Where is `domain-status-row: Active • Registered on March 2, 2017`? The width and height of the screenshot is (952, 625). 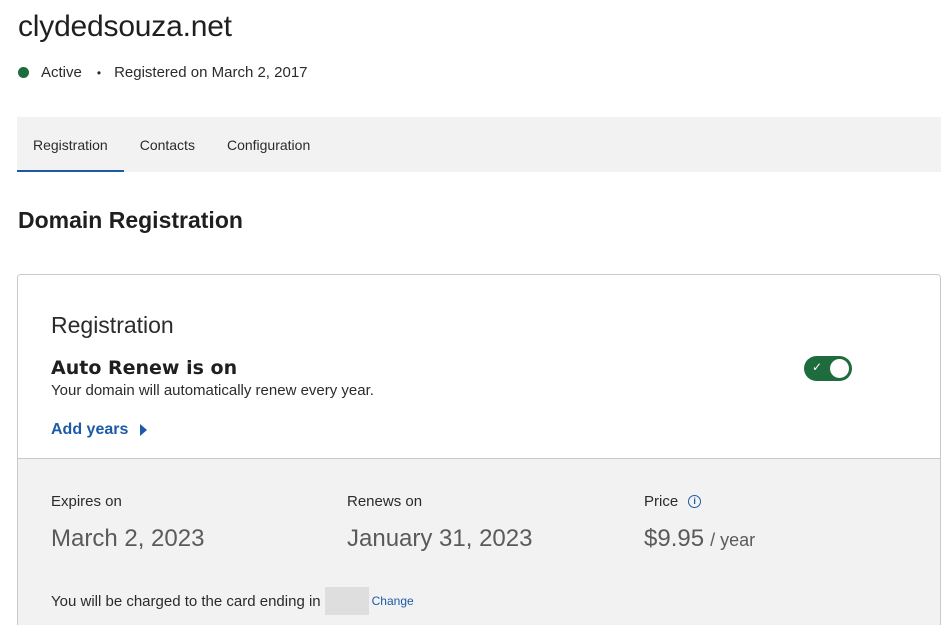
domain-status-row: Active • Registered on March 2, 2017 is located at coordinates (163, 72).